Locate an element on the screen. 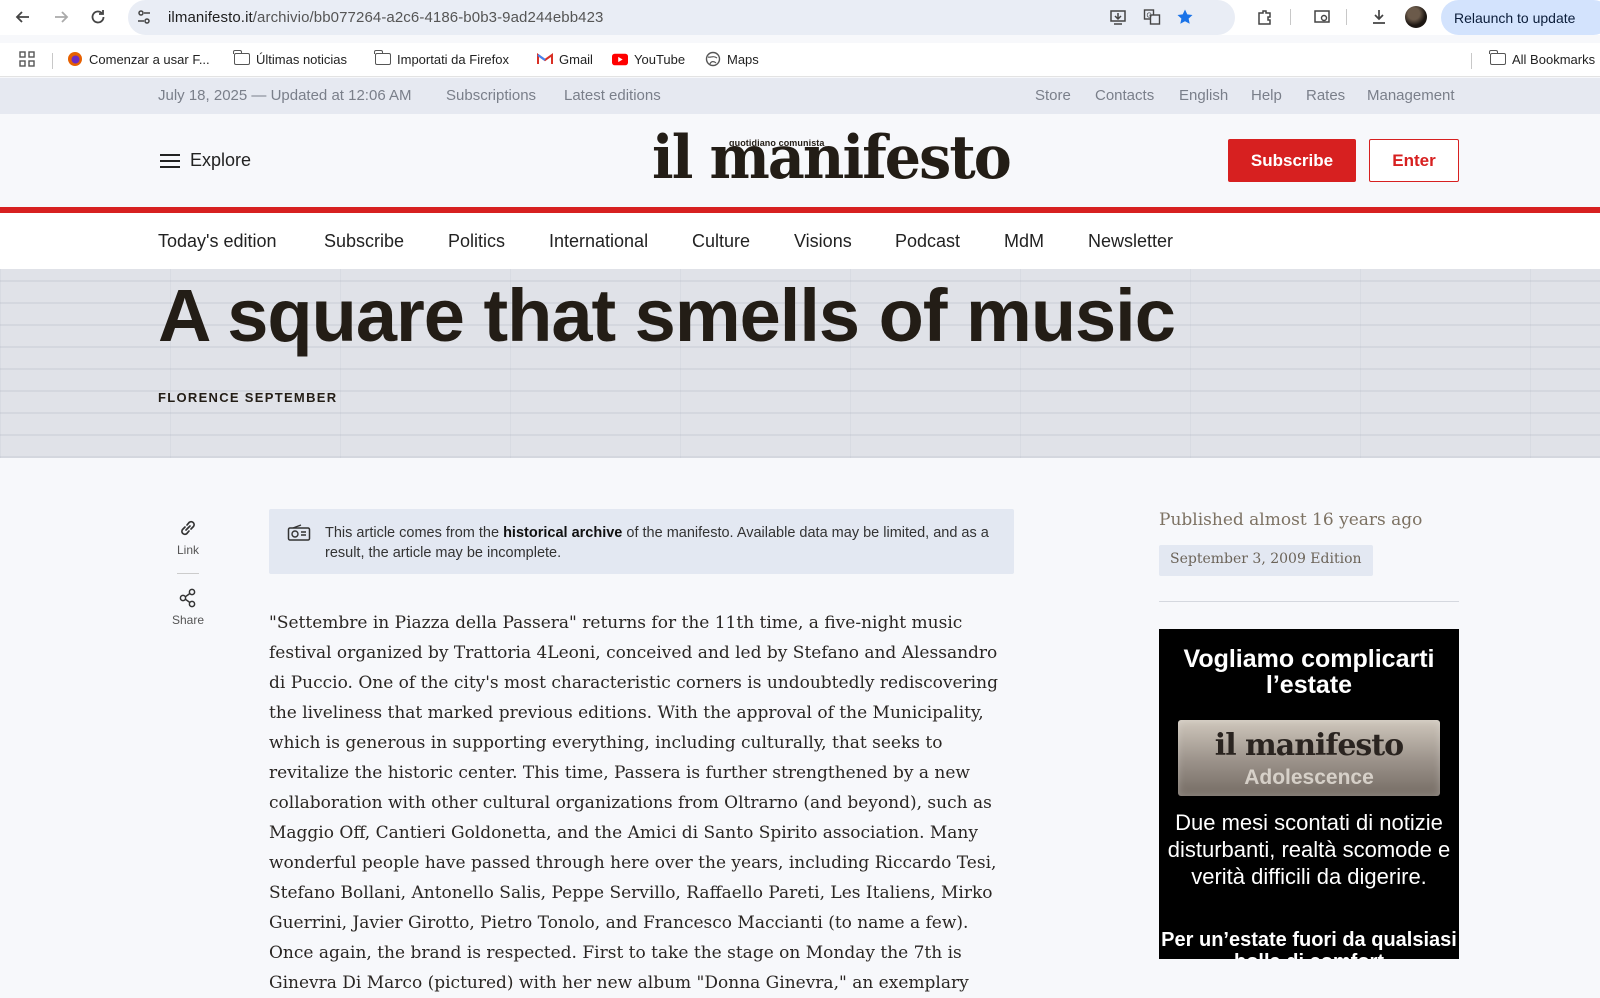 Image resolution: width=1600 pixels, height=998 pixels. bookmark-label: Importati da Firefox is located at coordinates (453, 59).